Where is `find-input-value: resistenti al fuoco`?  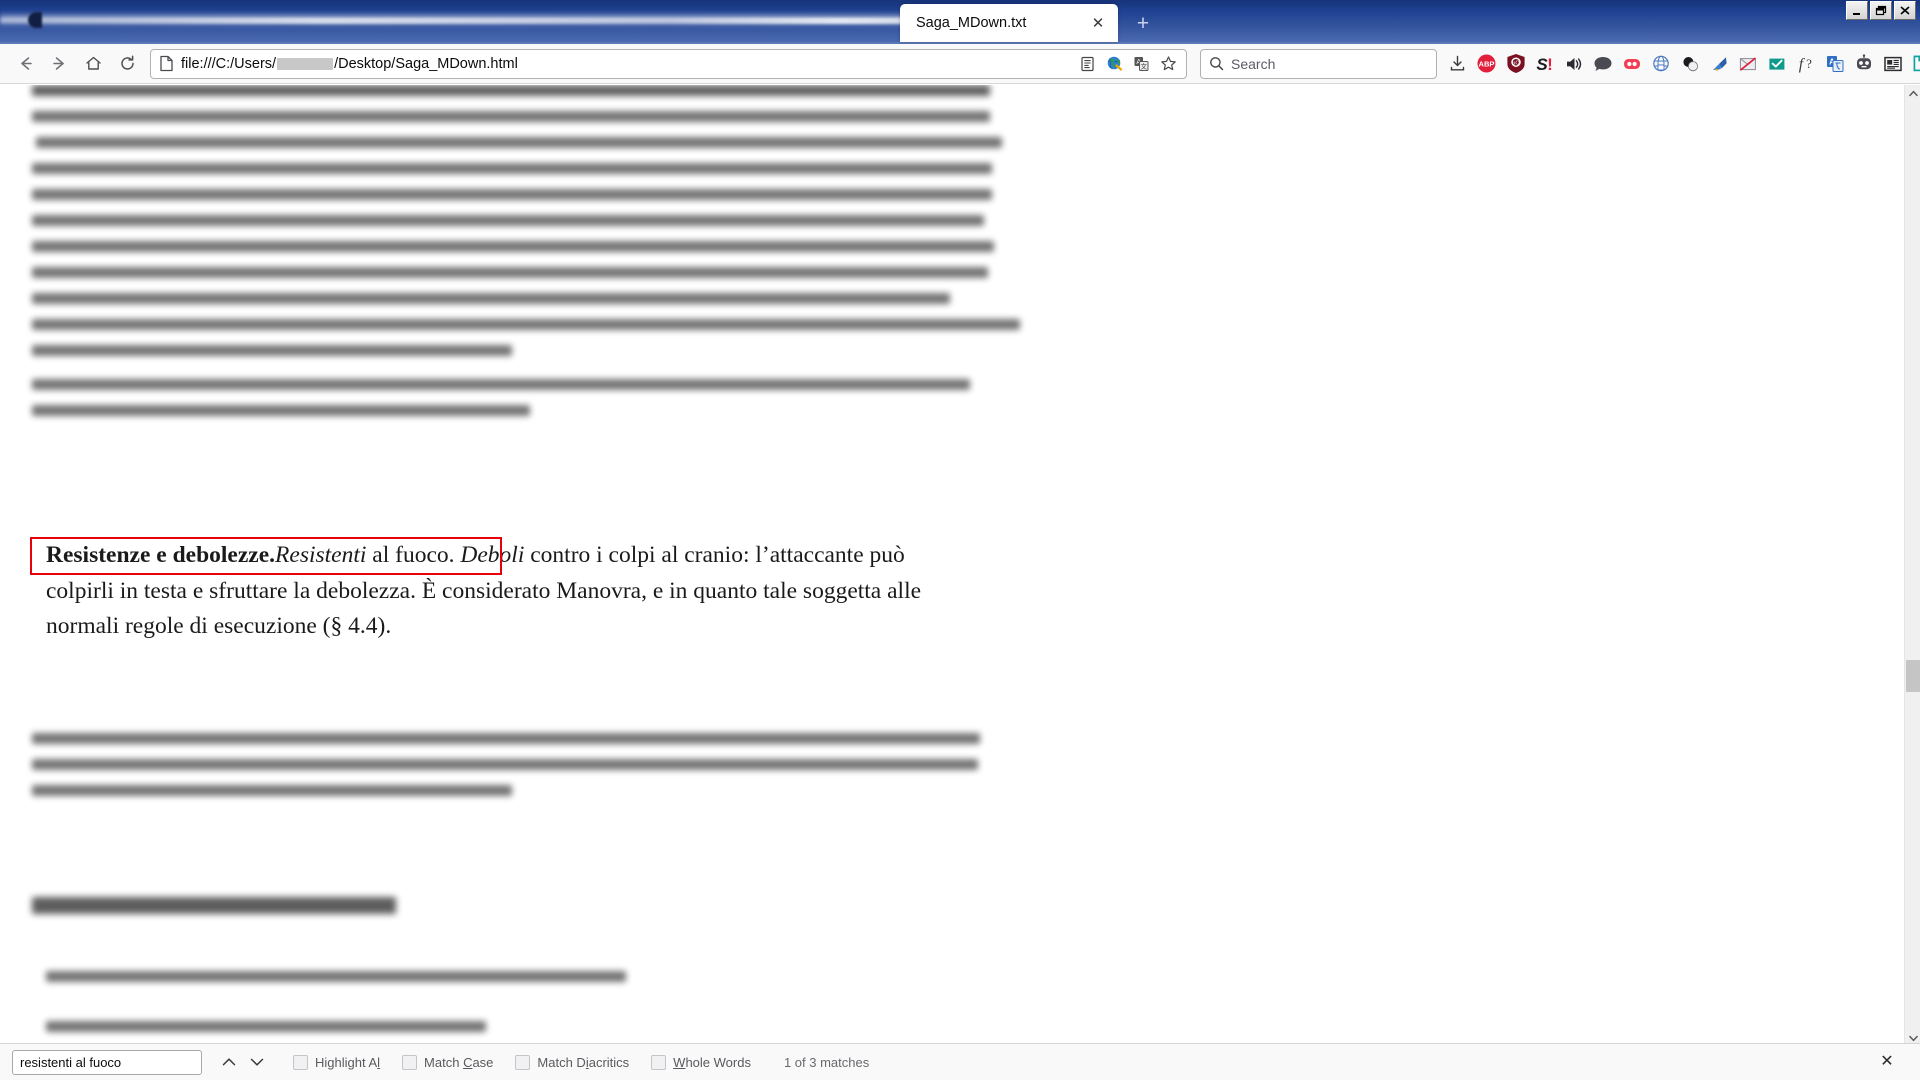 find-input-value: resistenti al fuoco is located at coordinates (71, 1062).